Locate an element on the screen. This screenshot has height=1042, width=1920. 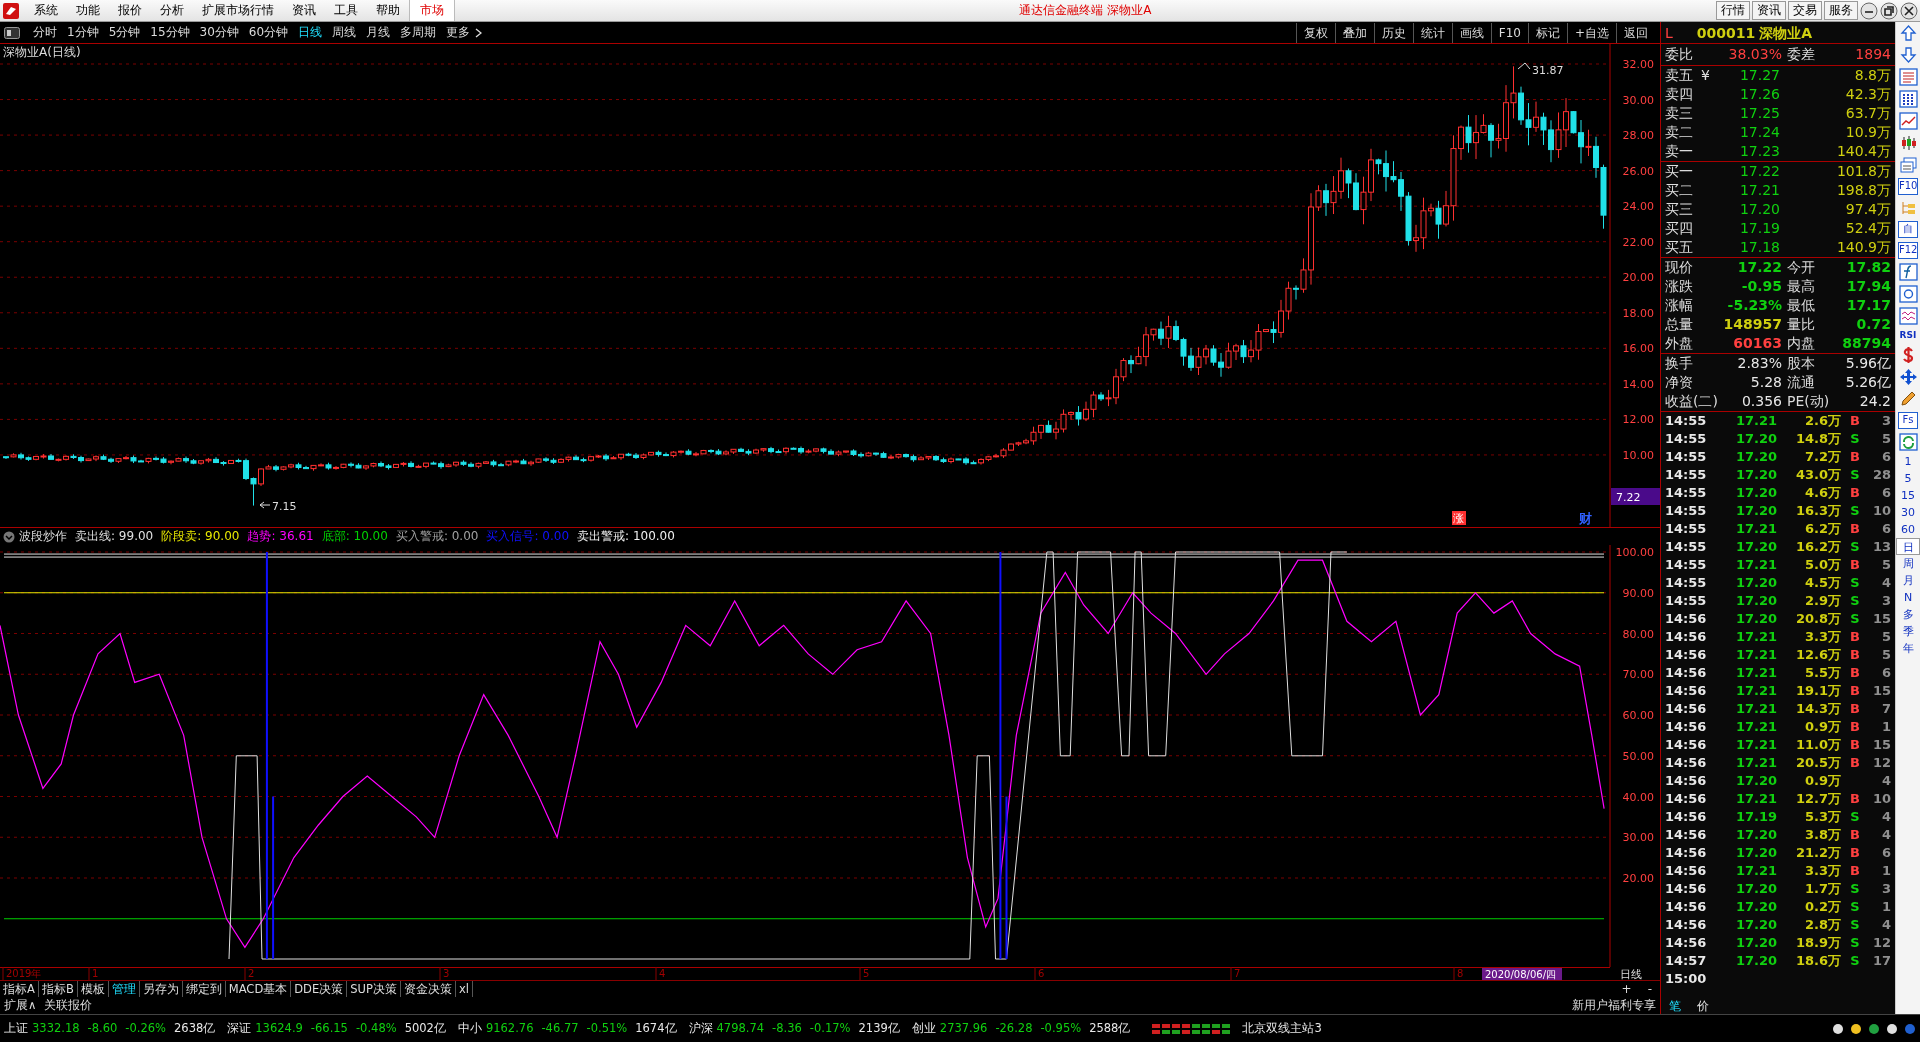
period-button: 5 is located at coordinates (1908, 478).